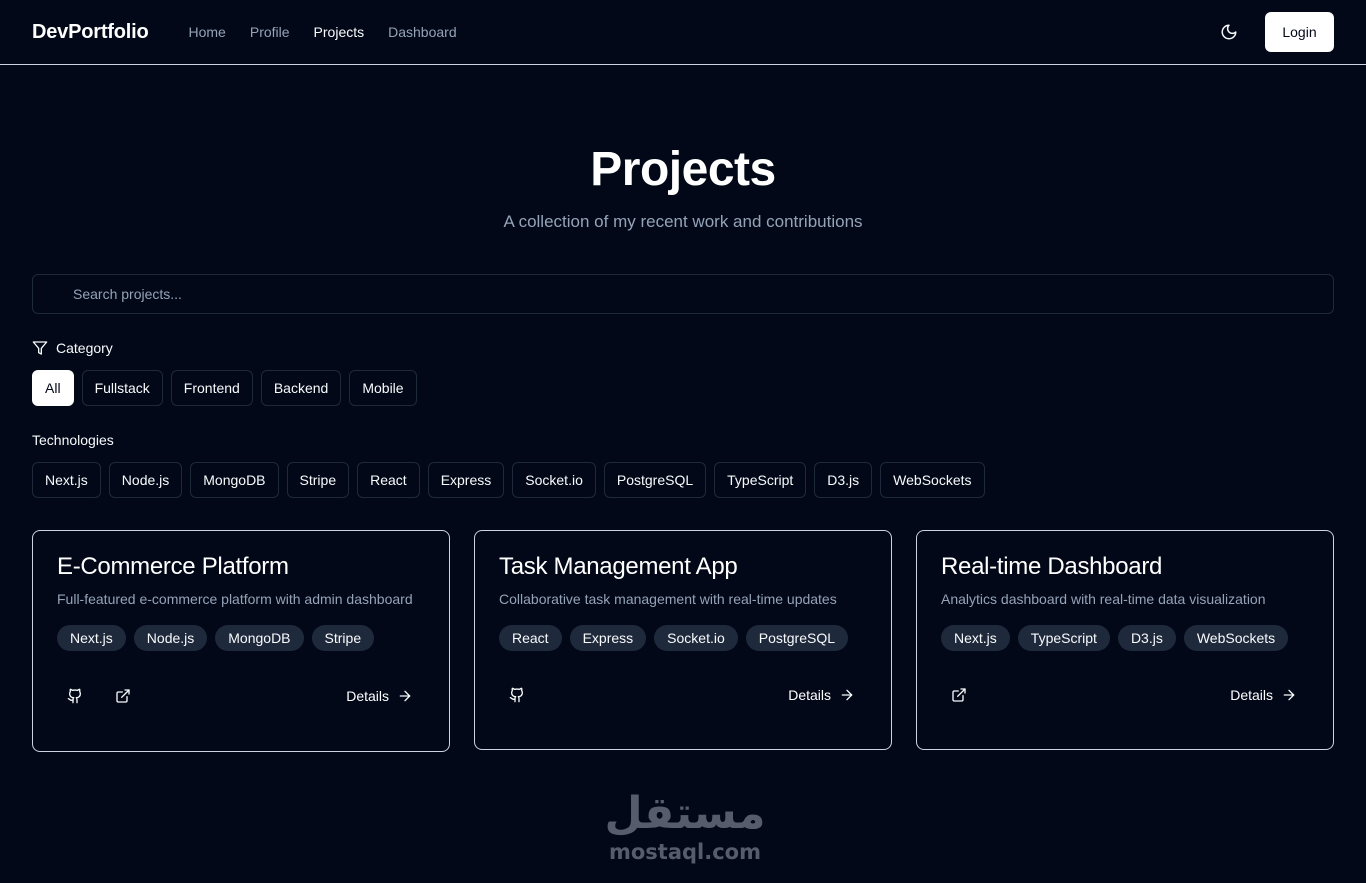 This screenshot has height=883, width=1366. What do you see at coordinates (122, 388) in the screenshot?
I see `category-chip-fullstack: Fullstack` at bounding box center [122, 388].